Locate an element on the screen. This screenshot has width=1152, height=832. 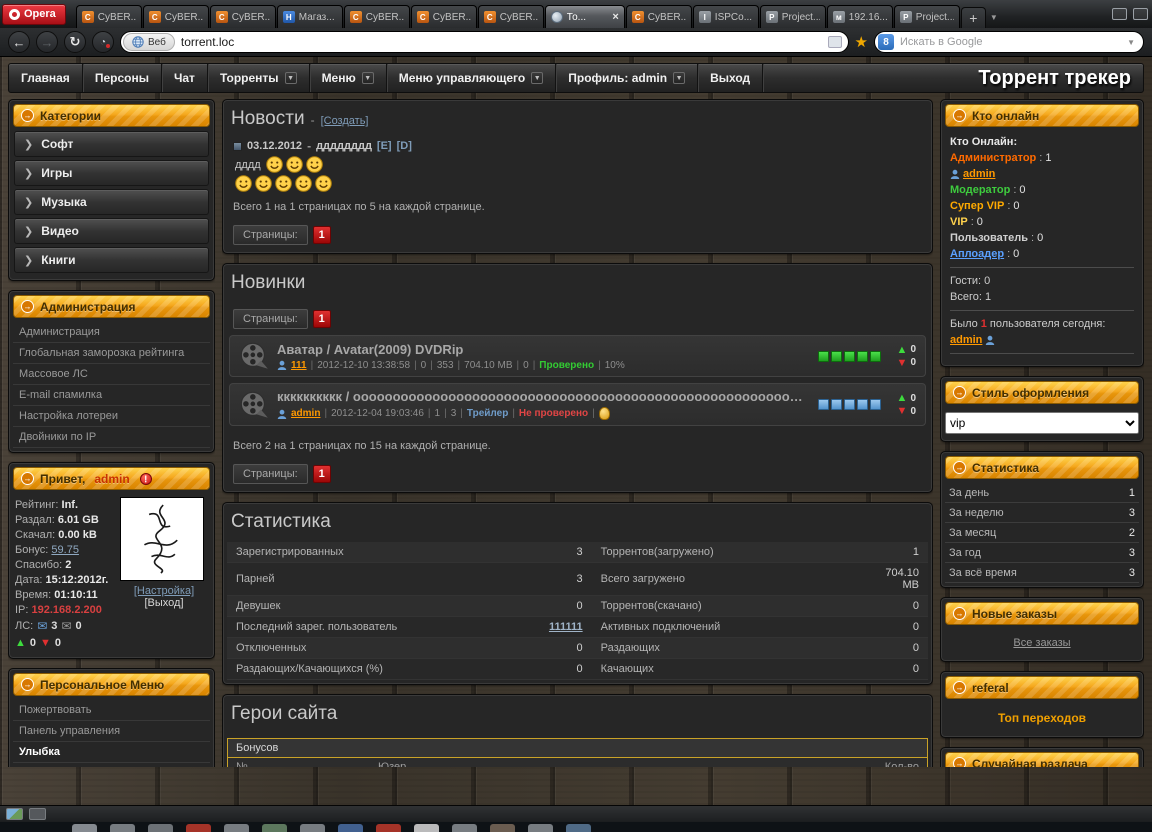
top-transitions-link: Топ переходов is located at coordinates (1042, 718).